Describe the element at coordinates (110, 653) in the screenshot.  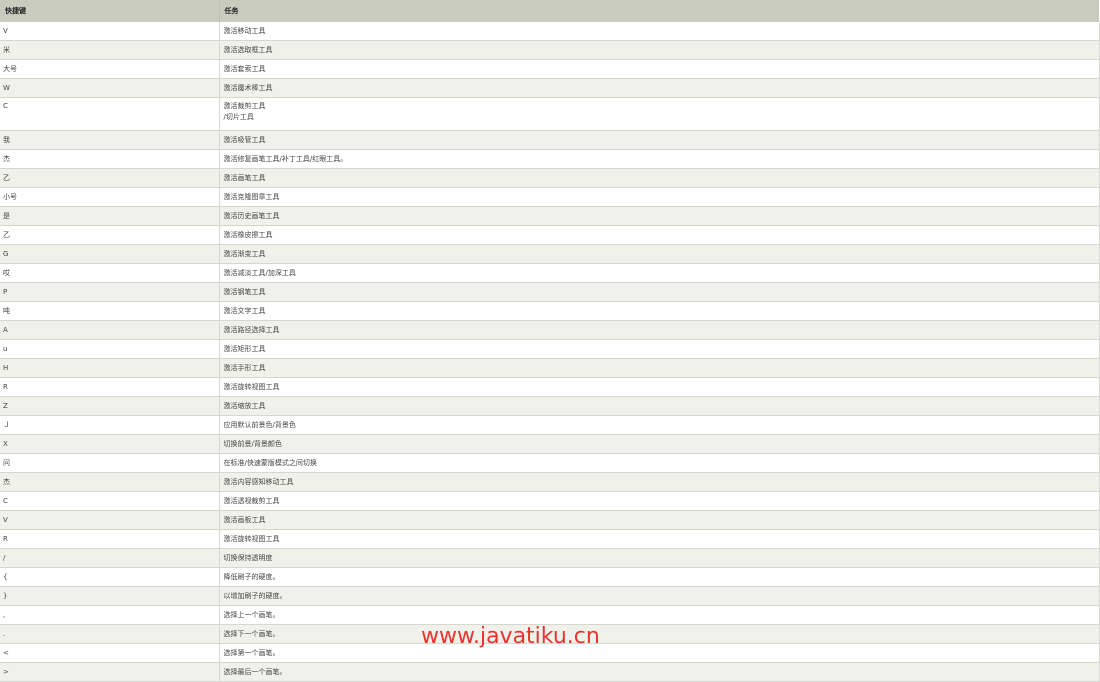
I see `shortcut-key-cell: <` at that location.